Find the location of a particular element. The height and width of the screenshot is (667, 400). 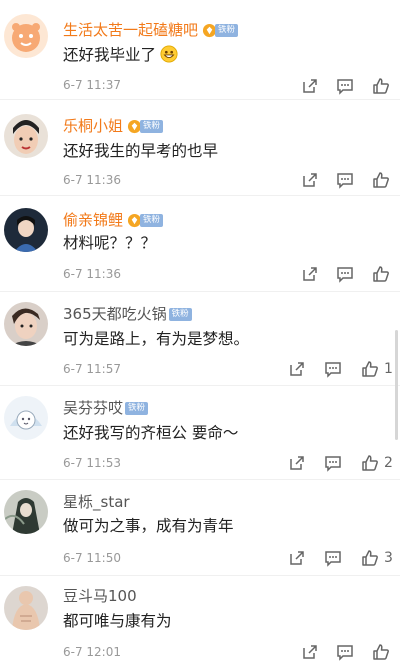

name-row: 星栎_star is located at coordinates (96, 502).